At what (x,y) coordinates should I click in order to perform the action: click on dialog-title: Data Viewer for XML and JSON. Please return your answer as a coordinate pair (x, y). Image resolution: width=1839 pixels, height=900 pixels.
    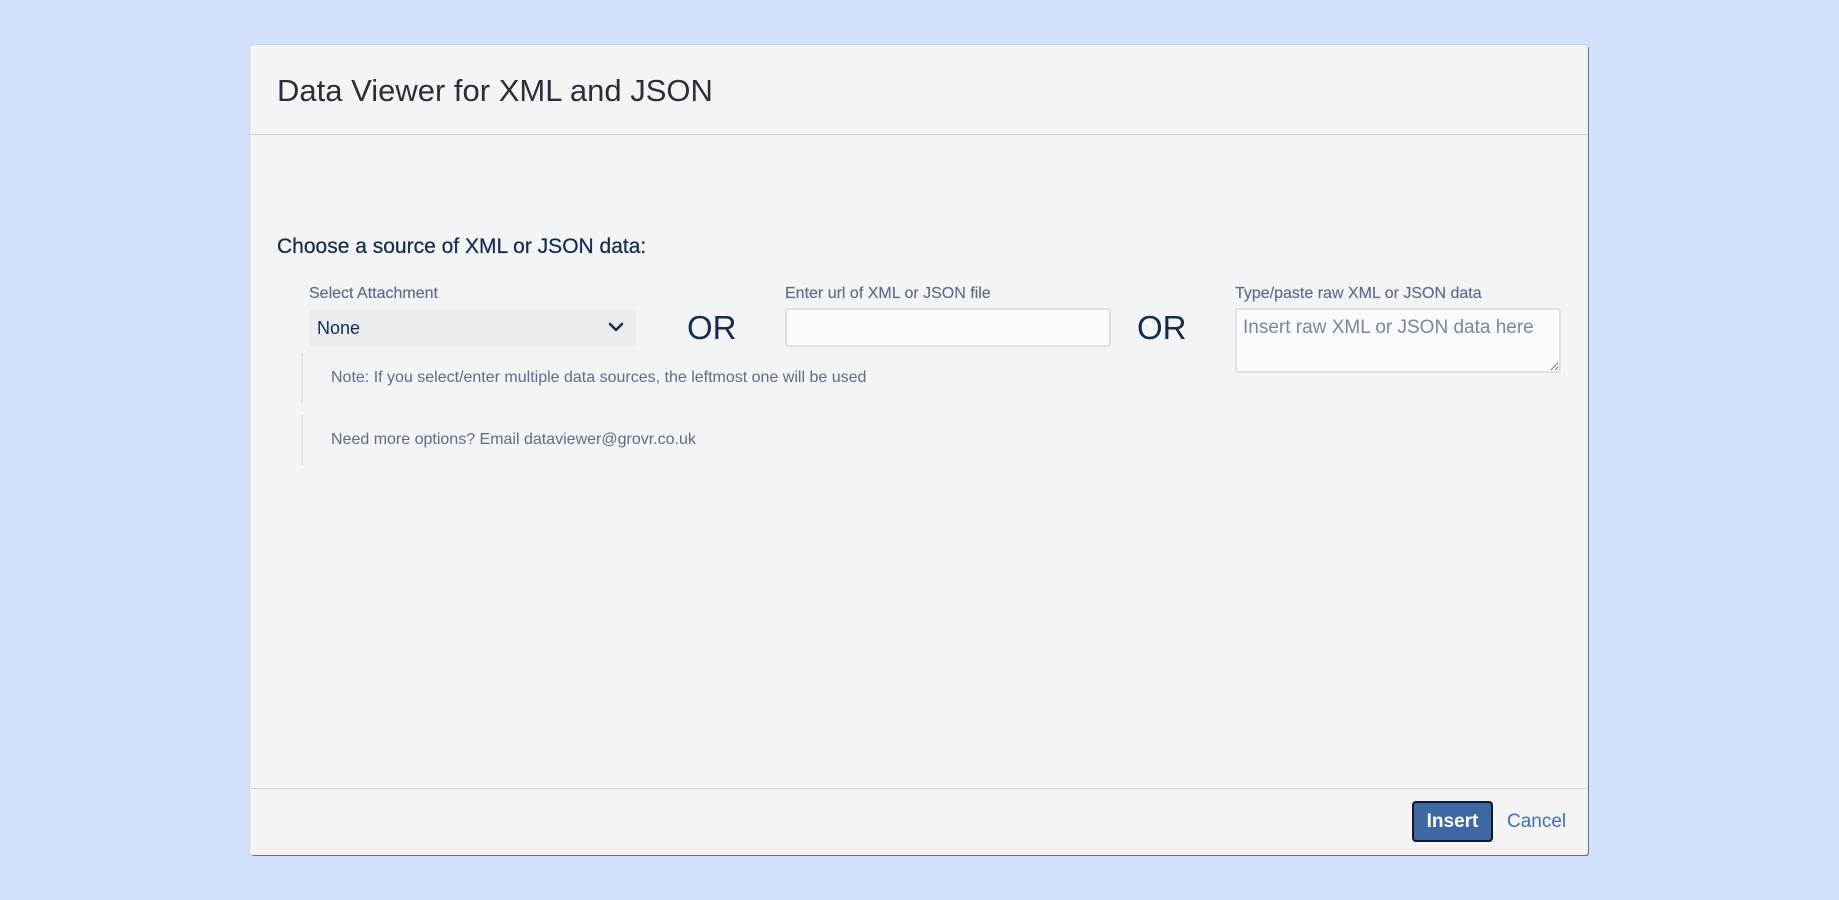
    Looking at the image, I should click on (495, 90).